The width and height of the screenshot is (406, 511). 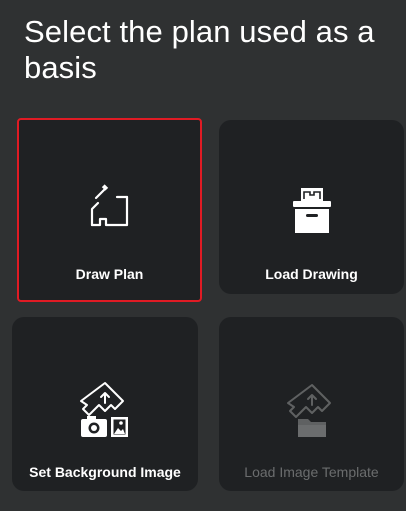 I want to click on draw-plan-icon, so click(x=110, y=208).